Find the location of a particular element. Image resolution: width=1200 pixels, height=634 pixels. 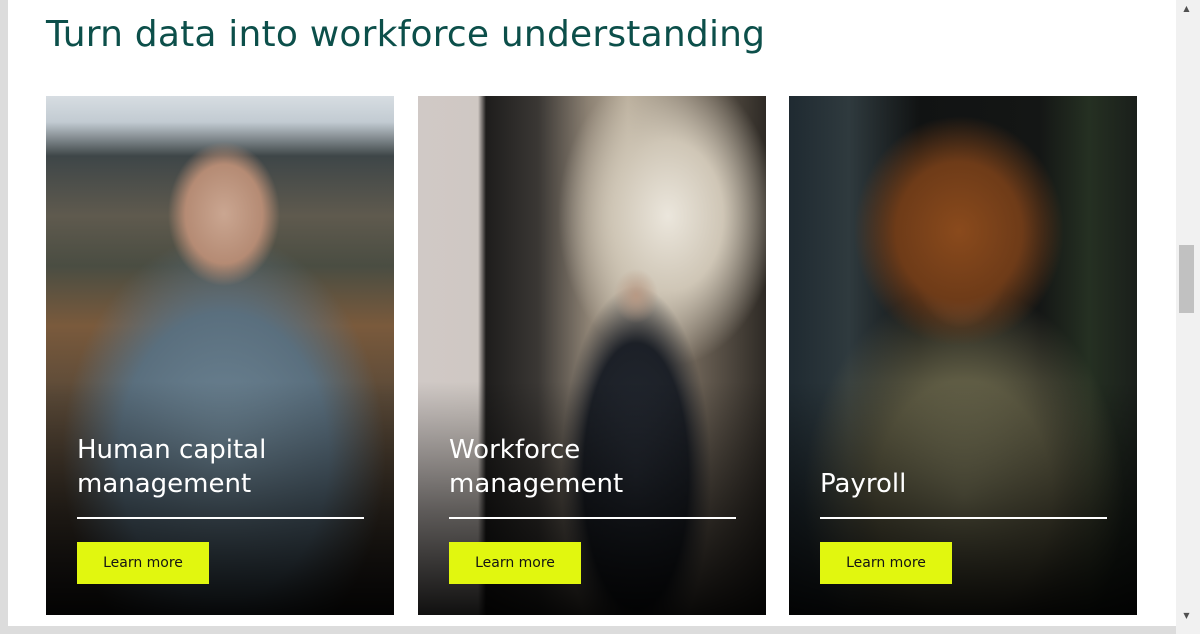

window-bottom-edge is located at coordinates (588, 630).